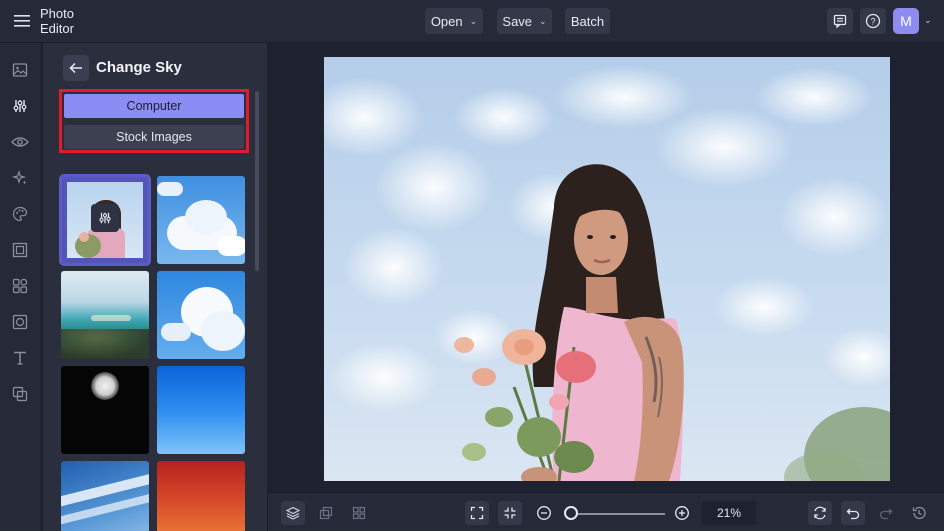  I want to click on open-menu-button: Open ⌄, so click(454, 21).